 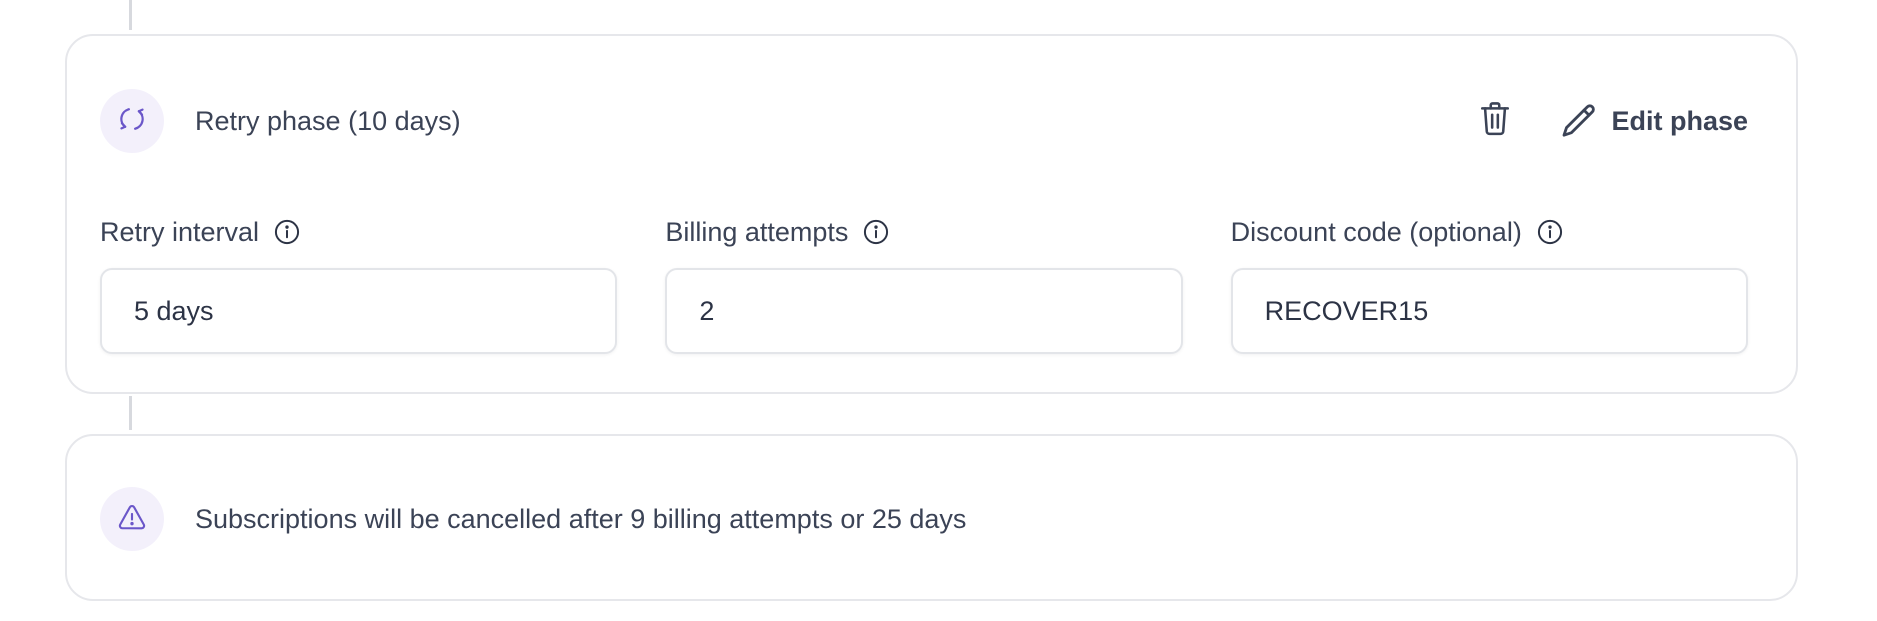 I want to click on phase-actions: Edit phase, so click(x=1610, y=121).